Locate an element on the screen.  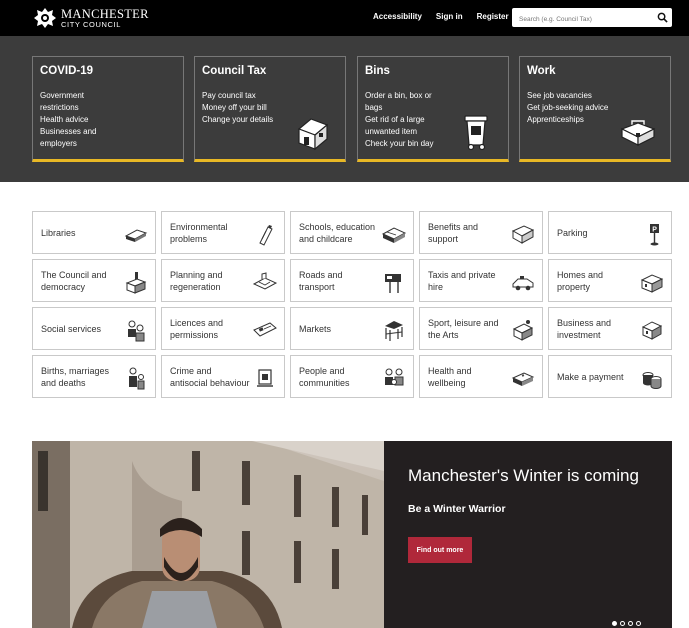
tile-link: bags is located at coordinates (399, 108).